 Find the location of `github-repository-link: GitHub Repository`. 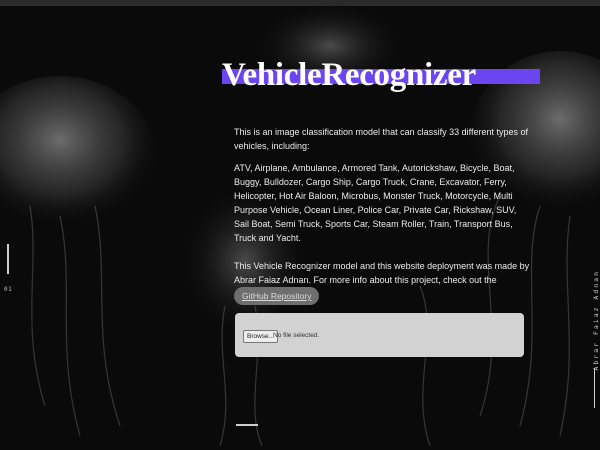

github-repository-link: GitHub Repository is located at coordinates (277, 296).